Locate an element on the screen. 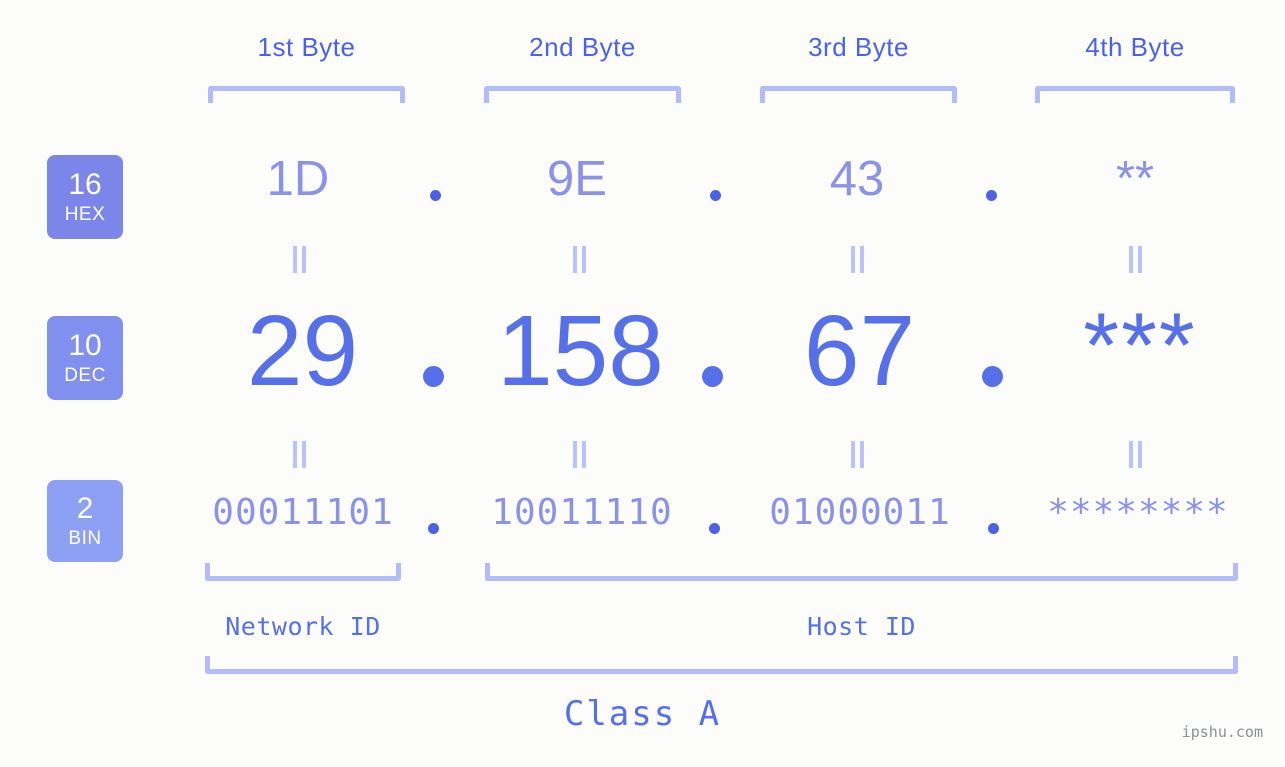 The image size is (1285, 767). base-badge-bin-abbr: BIN is located at coordinates (85, 538).